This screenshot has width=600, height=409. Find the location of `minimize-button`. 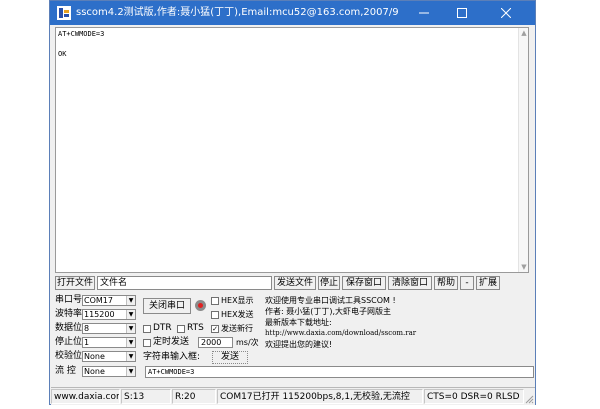

minimize-button is located at coordinates (424, 13).